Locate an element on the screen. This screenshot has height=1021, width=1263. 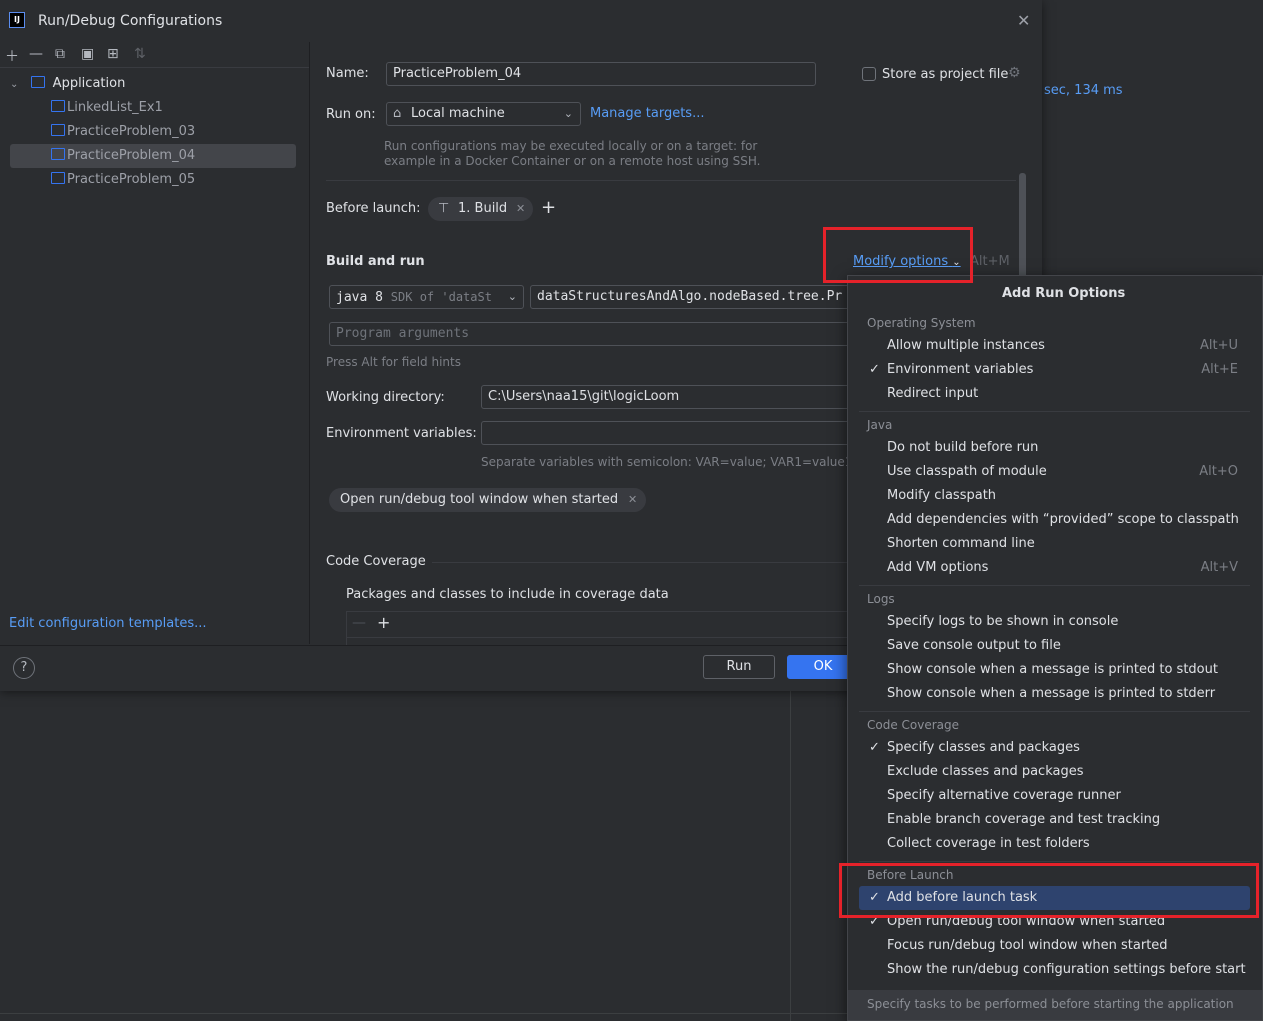
popup-group-header: Code Coverage is located at coordinates (913, 725).